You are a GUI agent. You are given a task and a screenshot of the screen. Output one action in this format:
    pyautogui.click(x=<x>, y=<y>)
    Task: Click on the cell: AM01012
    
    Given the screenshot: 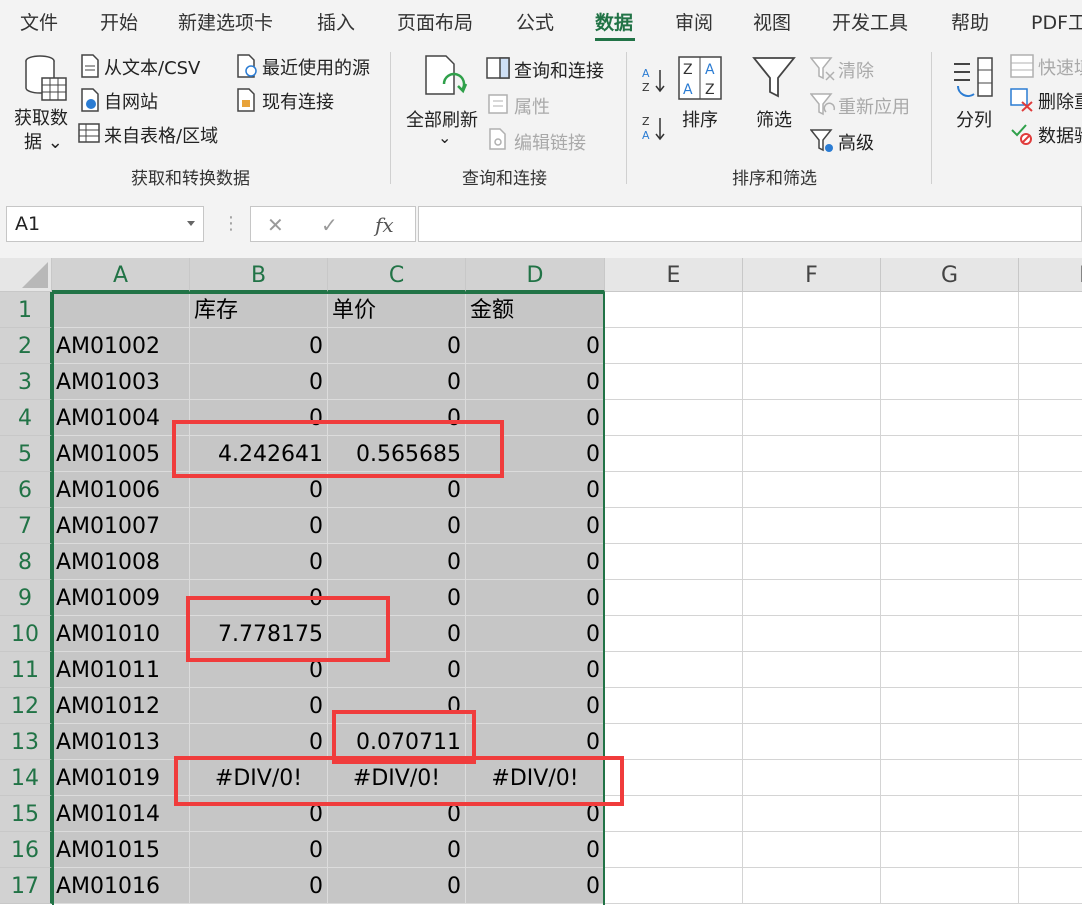 What is the action you would take?
    pyautogui.click(x=121, y=706)
    